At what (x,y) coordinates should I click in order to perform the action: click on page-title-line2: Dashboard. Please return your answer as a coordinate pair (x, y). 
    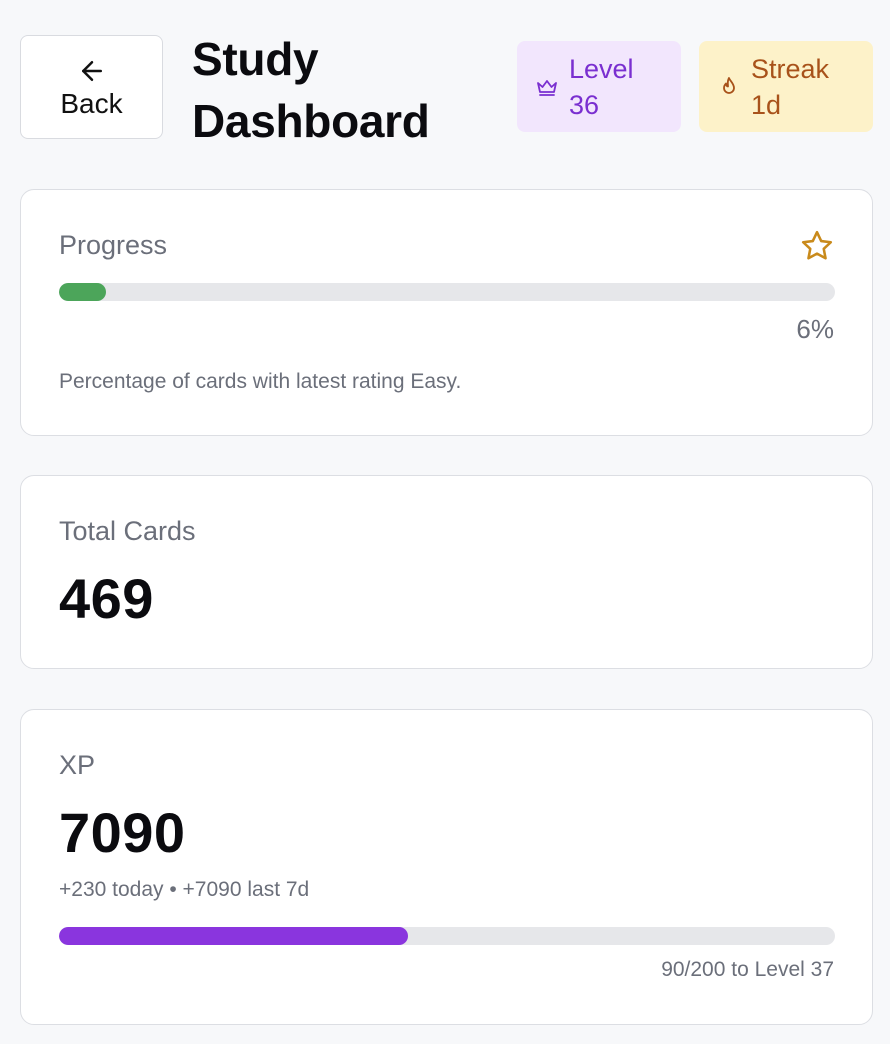
    Looking at the image, I should click on (311, 121).